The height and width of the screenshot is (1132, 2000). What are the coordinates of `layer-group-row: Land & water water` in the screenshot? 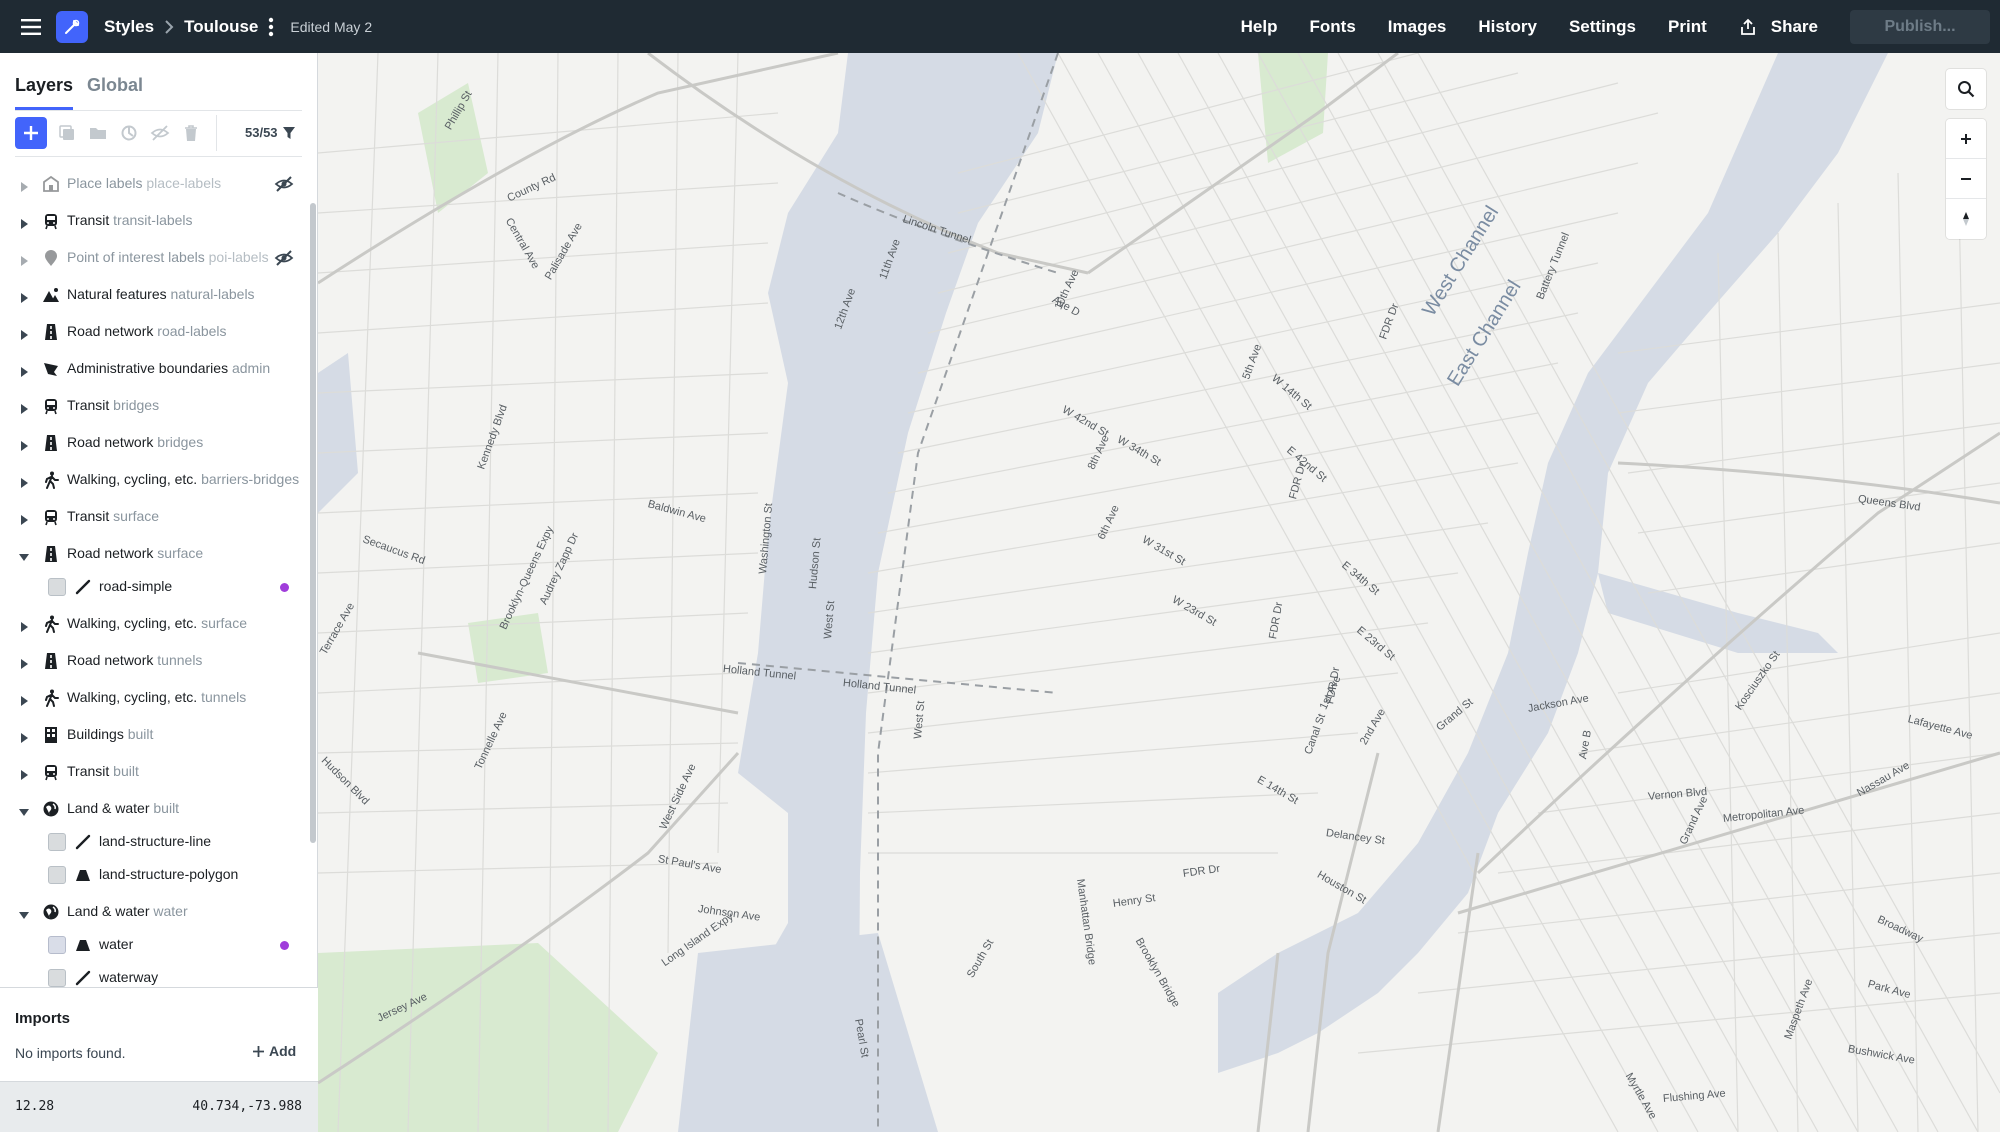 It's located at (155, 912).